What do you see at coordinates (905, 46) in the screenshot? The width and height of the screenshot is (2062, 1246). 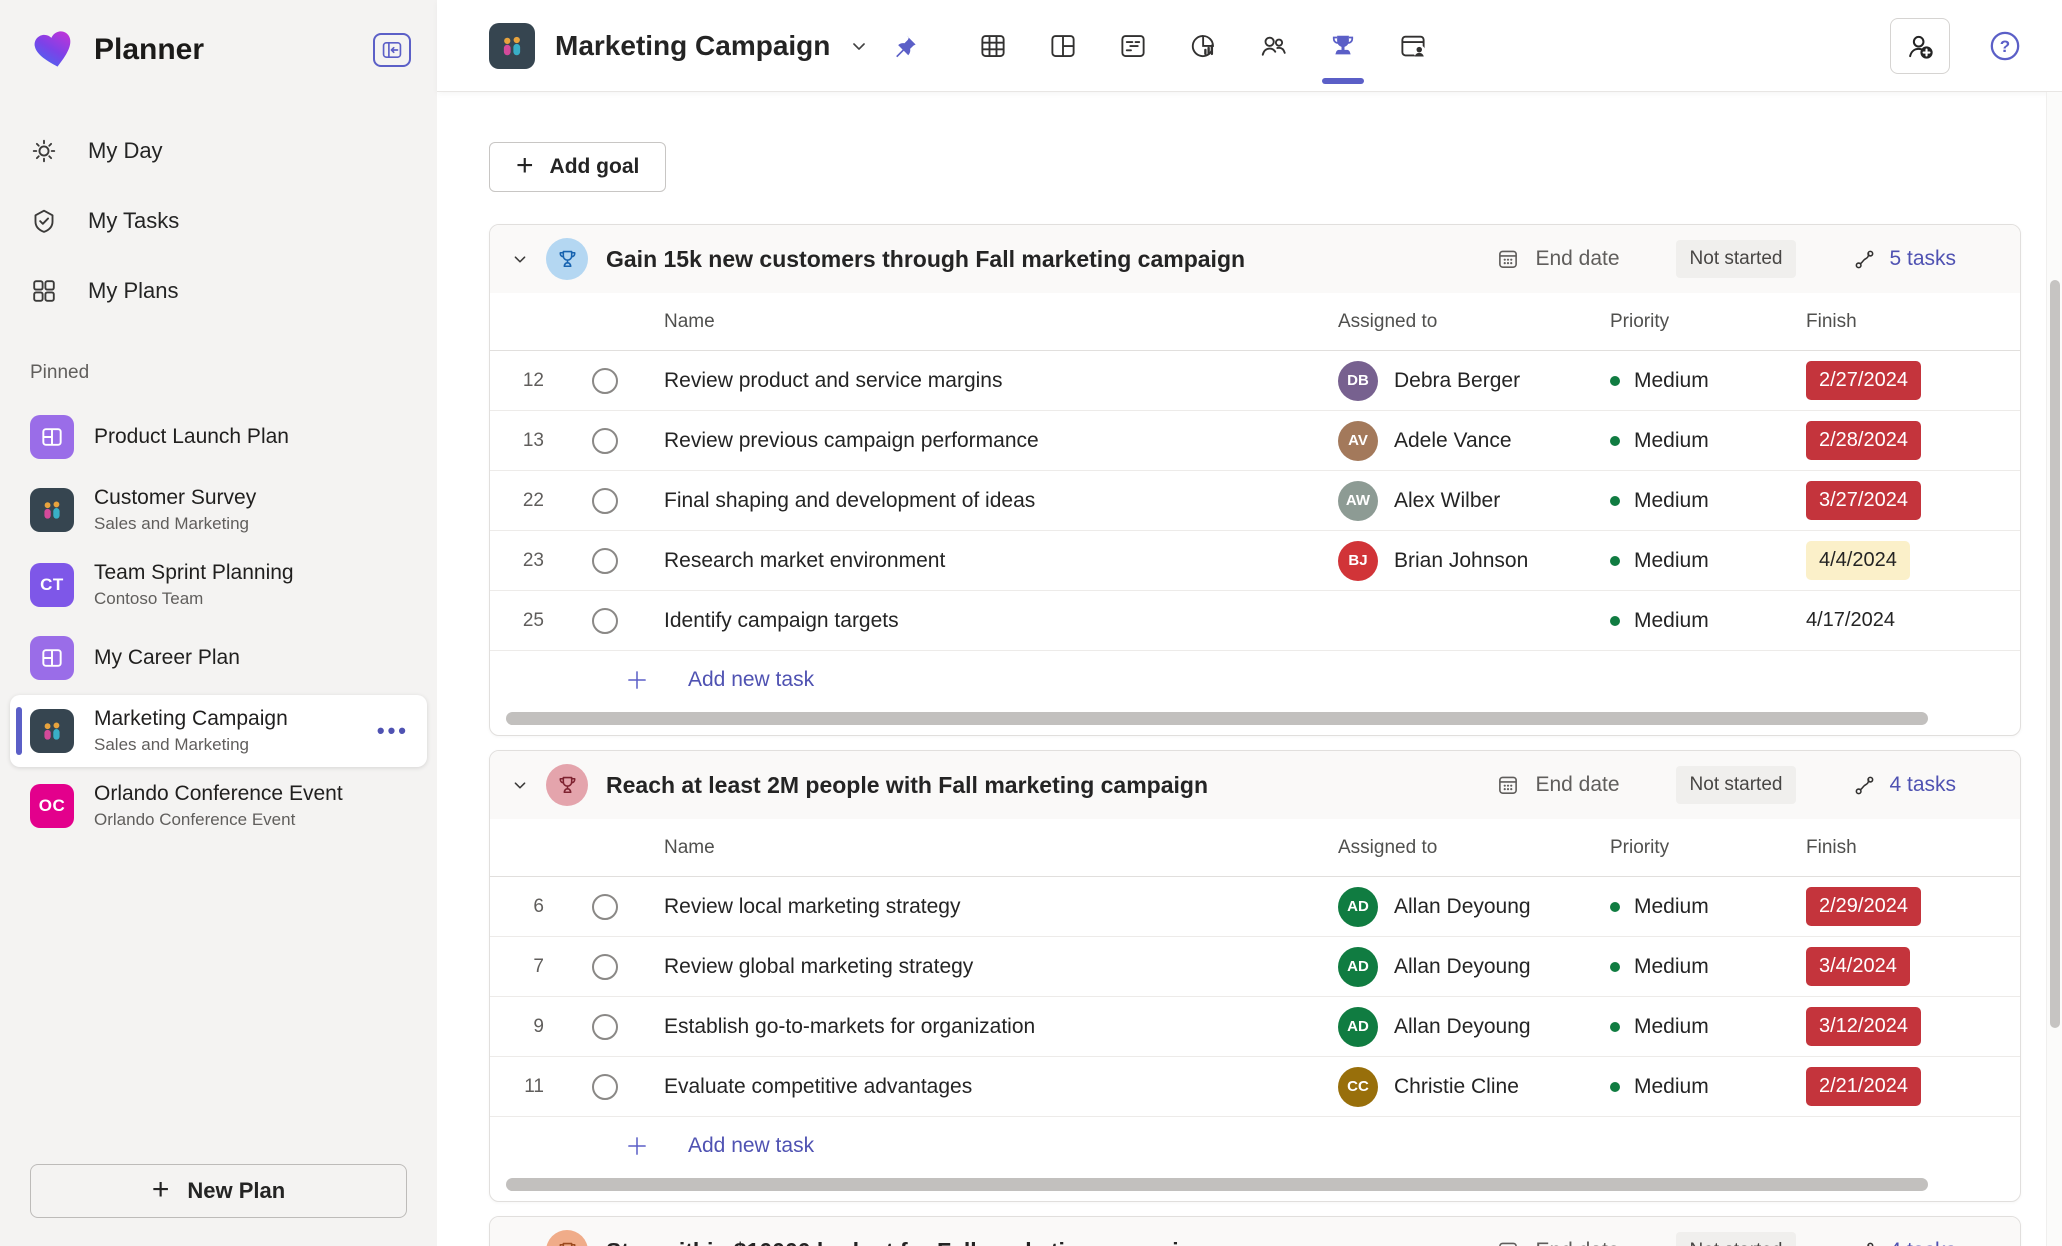 I see `pin-icon` at bounding box center [905, 46].